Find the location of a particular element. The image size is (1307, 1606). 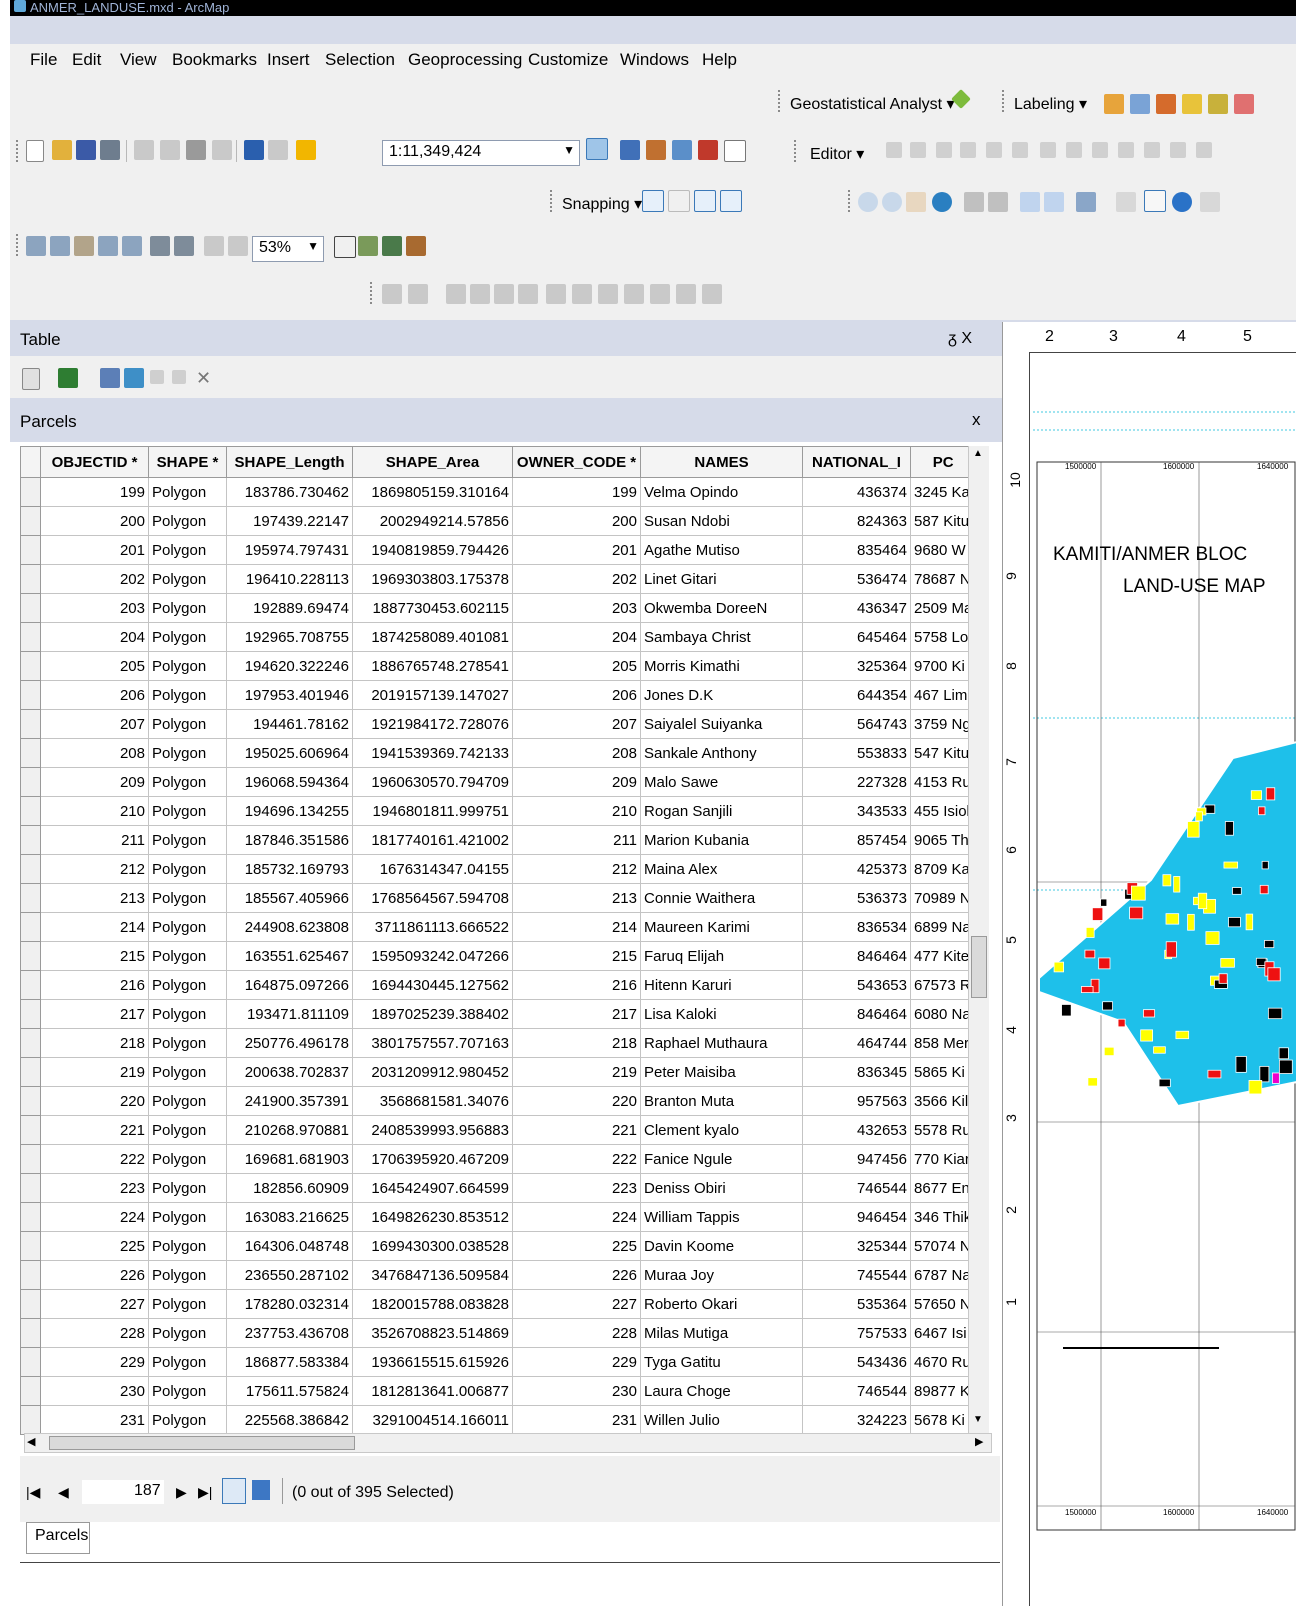

table-cell: 164875.097266 is located at coordinates (289, 985).